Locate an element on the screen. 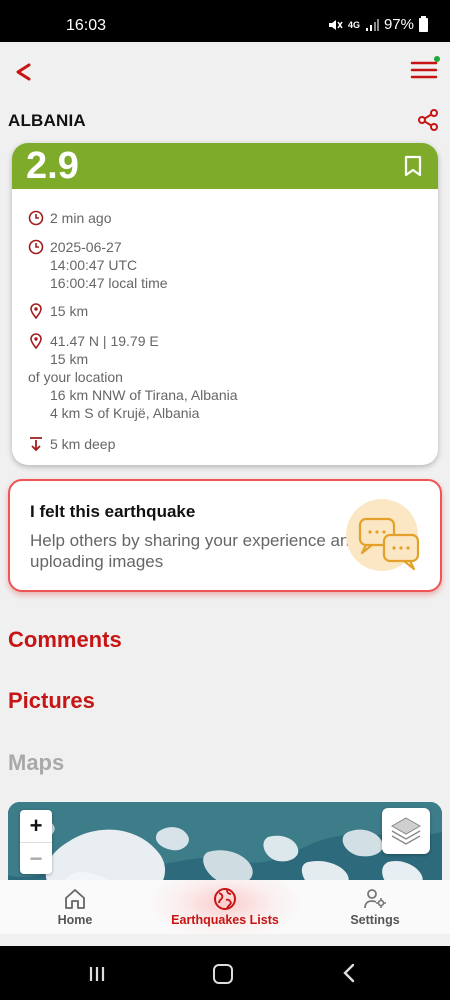  time-ago: 2 min ago is located at coordinates (81, 218).